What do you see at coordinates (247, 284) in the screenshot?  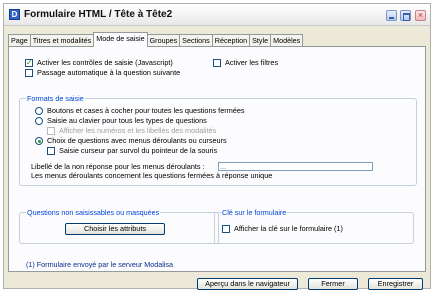 I see `preview-button: Aperçu dans le navigateur` at bounding box center [247, 284].